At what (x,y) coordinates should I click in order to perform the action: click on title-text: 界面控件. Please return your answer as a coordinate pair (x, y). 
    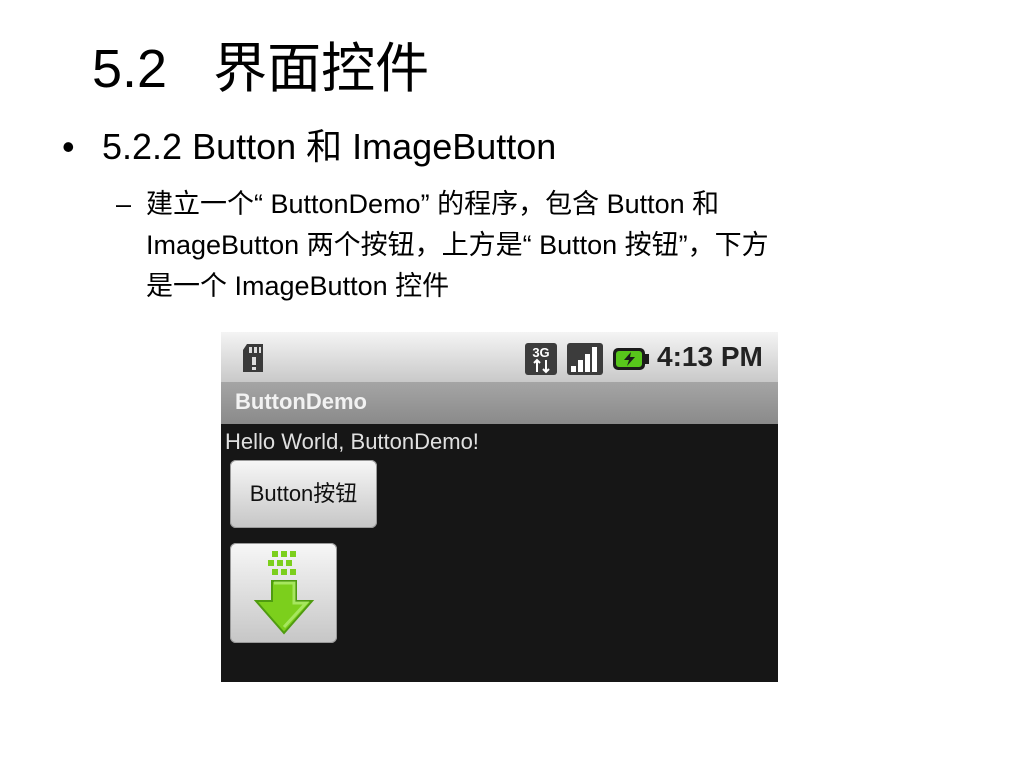
    Looking at the image, I should click on (321, 69).